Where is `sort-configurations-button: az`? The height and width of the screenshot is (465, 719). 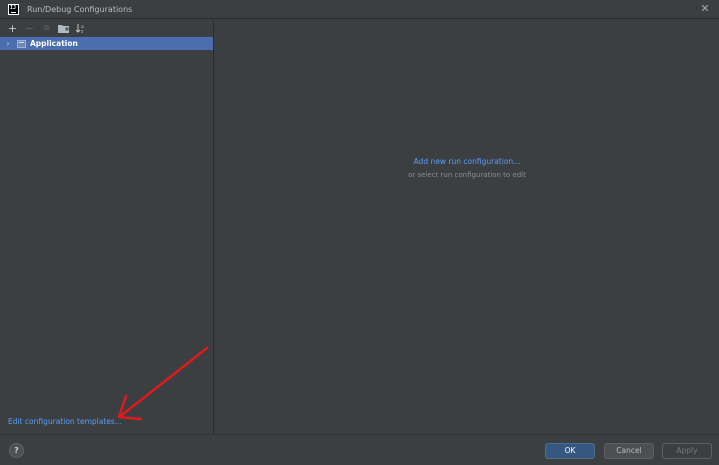
sort-configurations-button: az is located at coordinates (80, 28).